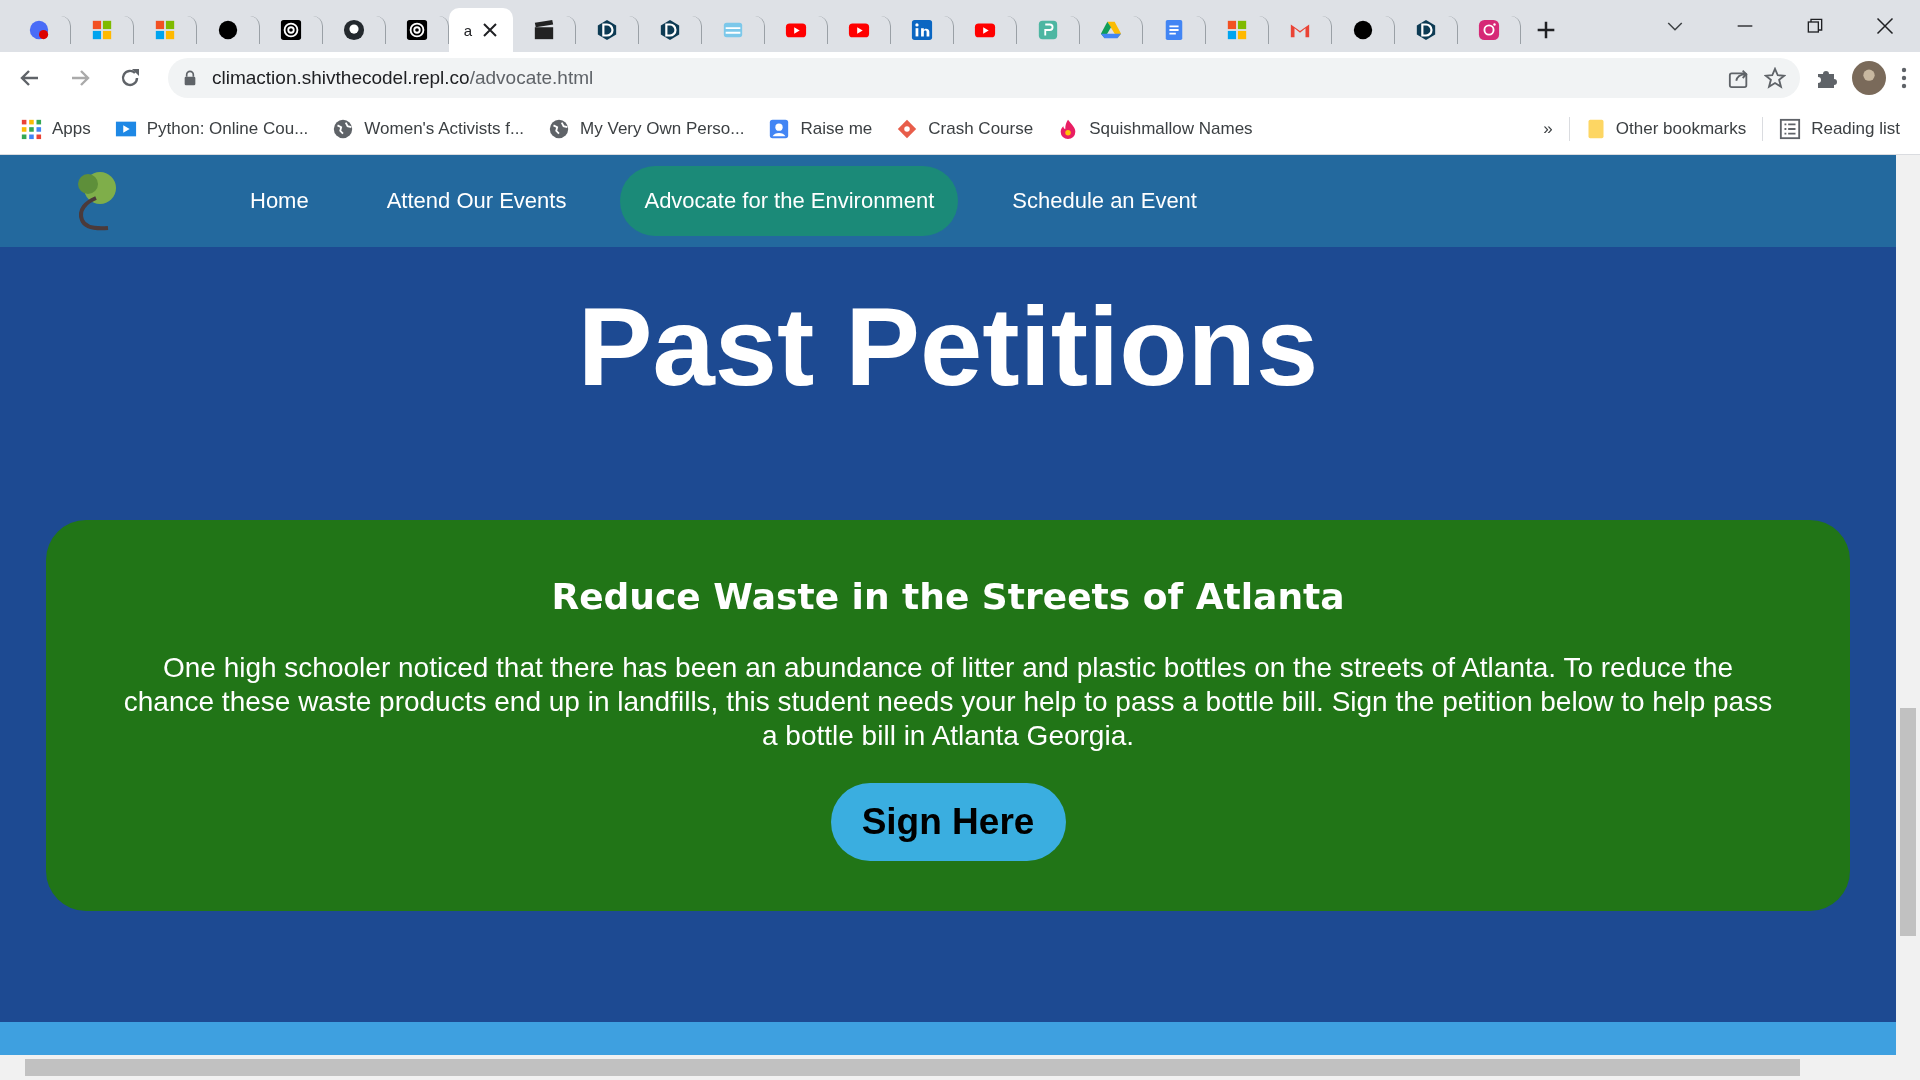  What do you see at coordinates (948, 702) in the screenshot?
I see `petition-description: One high schooler noticed that there has been an abundance of litter and plastic bottles on the streets of Atlanta. To reduce the chance these waste products end up in landfills, this student needs your help to pass a bottle bill. Sign the petition below to help pass a bottle bill in Atlanta Georgia.` at bounding box center [948, 702].